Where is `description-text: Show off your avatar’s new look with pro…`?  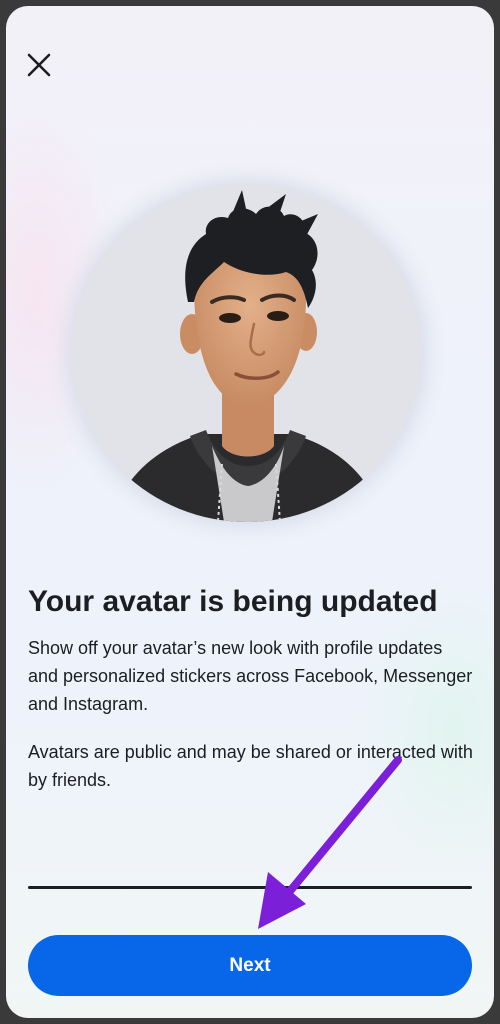 description-text: Show off your avatar’s new look with pro… is located at coordinates (250, 676).